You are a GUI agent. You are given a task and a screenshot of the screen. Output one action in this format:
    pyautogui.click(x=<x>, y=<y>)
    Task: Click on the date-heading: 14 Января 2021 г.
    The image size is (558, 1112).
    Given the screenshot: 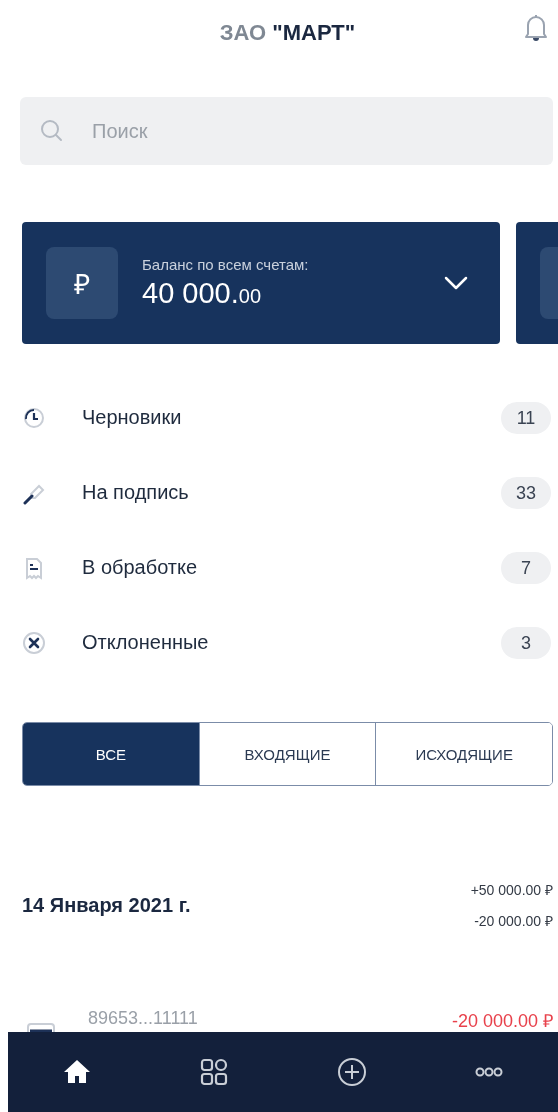 What is the action you would take?
    pyautogui.click(x=106, y=905)
    